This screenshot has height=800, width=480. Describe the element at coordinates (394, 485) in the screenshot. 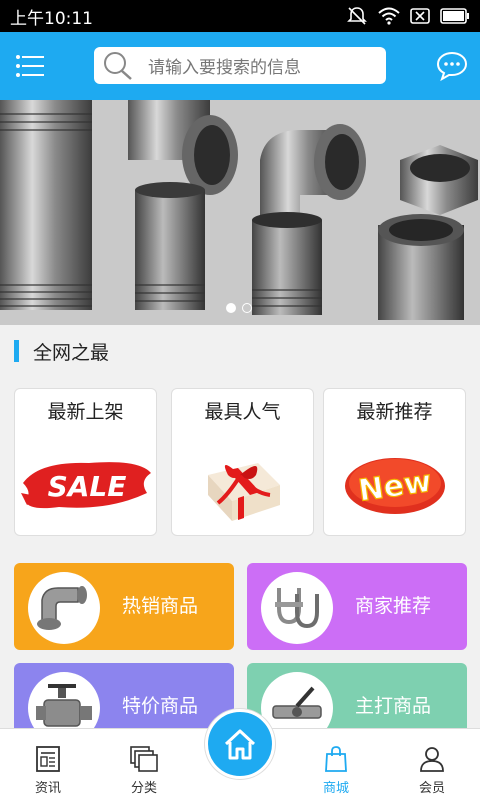

I see `new-badge-icon: New` at that location.